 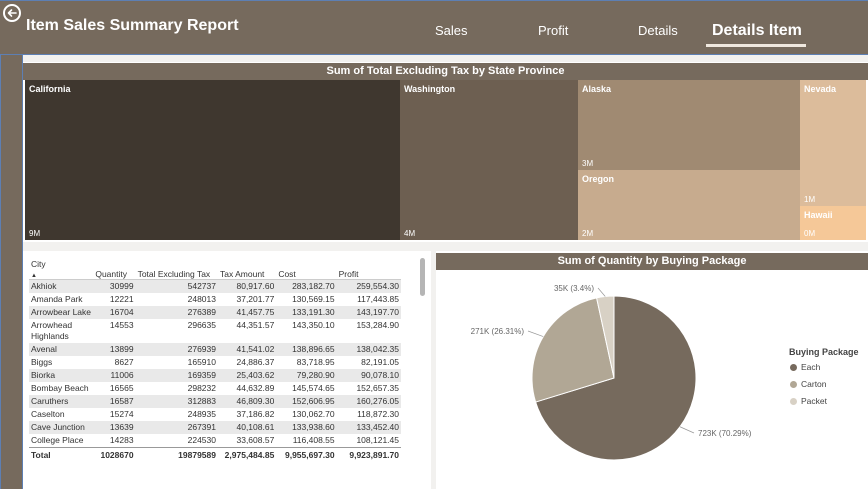 I want to click on treemap-tile-california: California 9M, so click(x=213, y=161).